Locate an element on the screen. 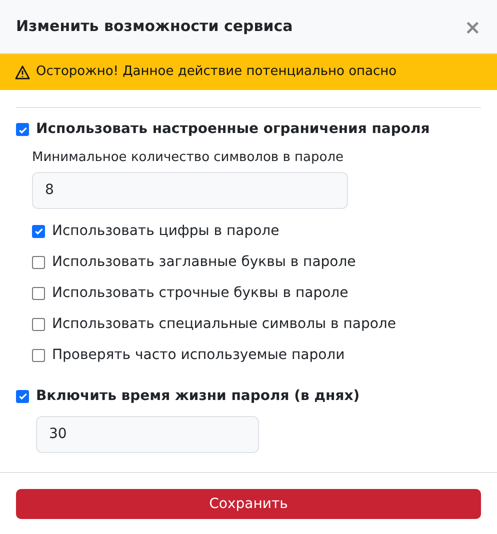  warning-text: Осторожно! Данное действие потенциально опасно is located at coordinates (216, 72).